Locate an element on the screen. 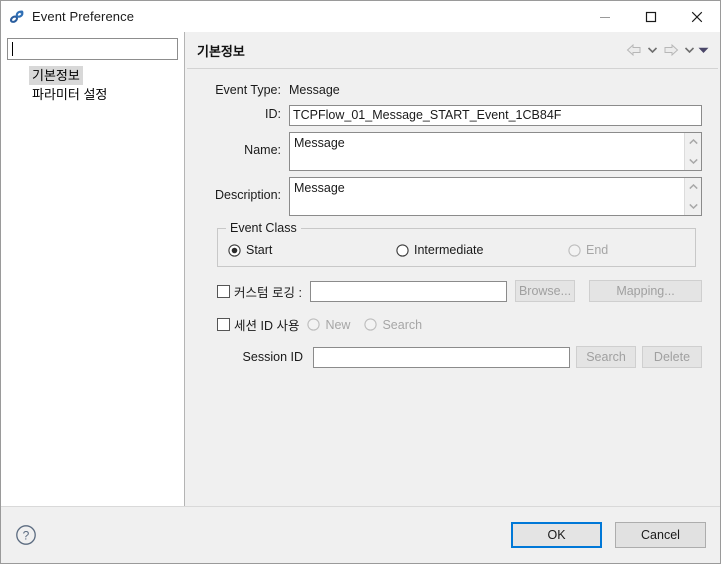  footer-buttons: OK Cancel is located at coordinates (608, 535).